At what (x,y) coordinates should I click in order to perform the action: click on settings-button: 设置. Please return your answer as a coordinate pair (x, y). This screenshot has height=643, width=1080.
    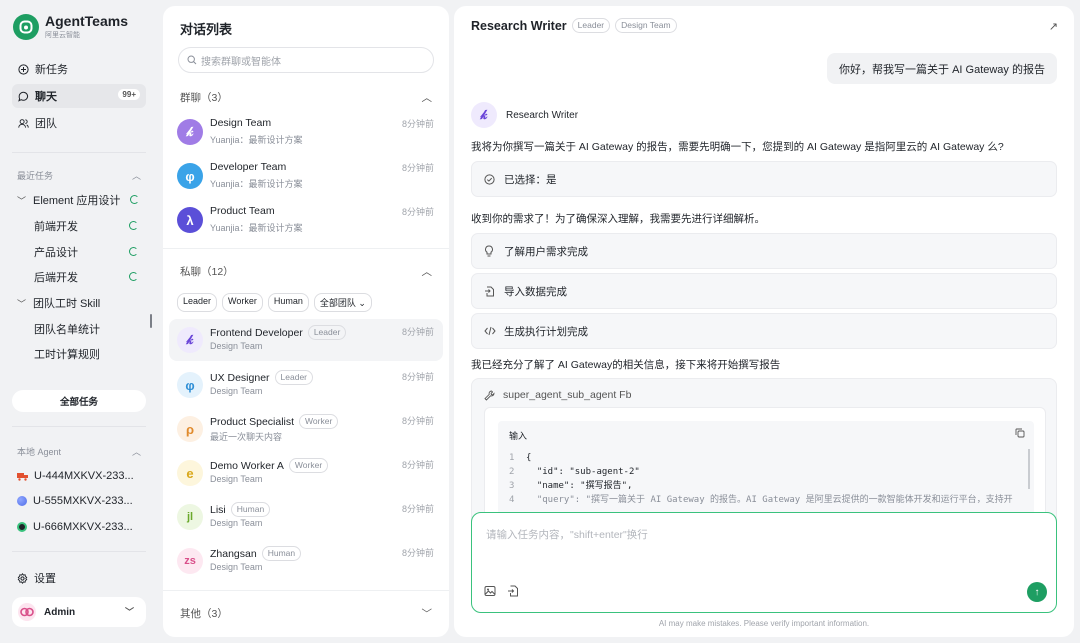
    Looking at the image, I should click on (36, 578).